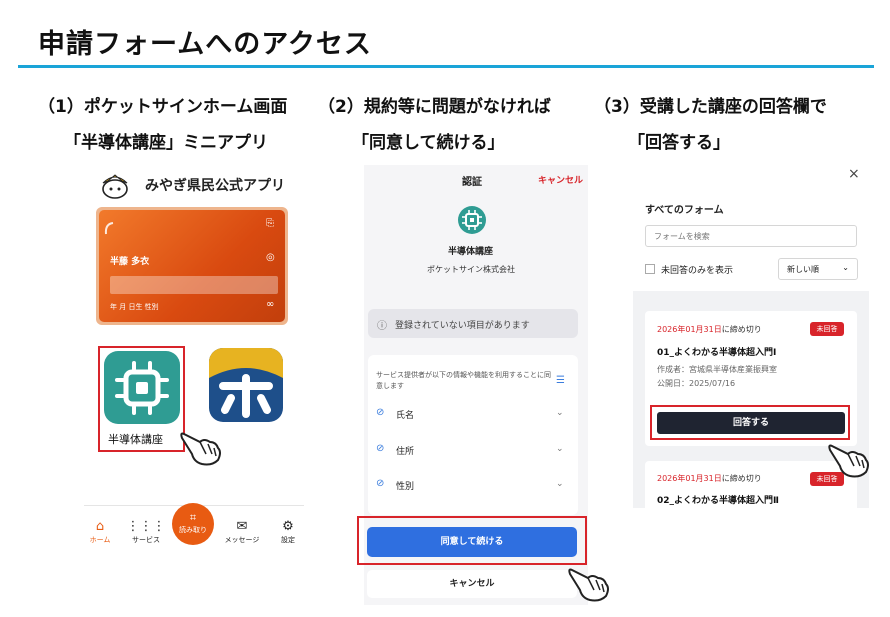 The width and height of the screenshot is (890, 617). I want to click on nav-message-label: メッセージ, so click(242, 540).